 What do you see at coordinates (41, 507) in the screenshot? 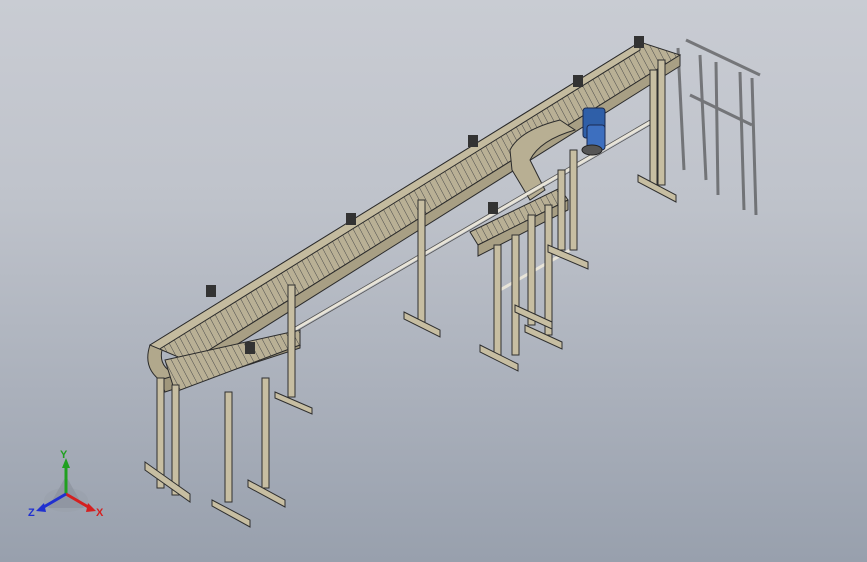
I see `z-axis-arrow` at bounding box center [41, 507].